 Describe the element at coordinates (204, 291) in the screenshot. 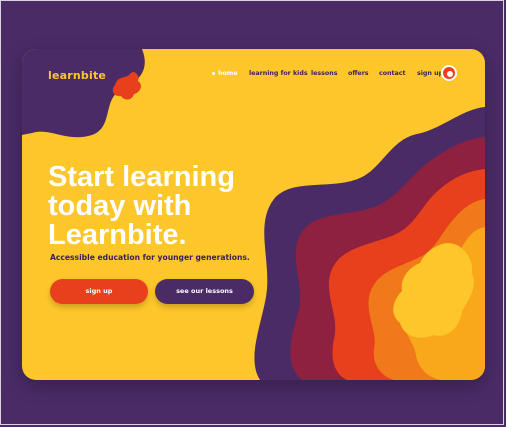

I see `see-our-lessons-button: see our lessons` at that location.